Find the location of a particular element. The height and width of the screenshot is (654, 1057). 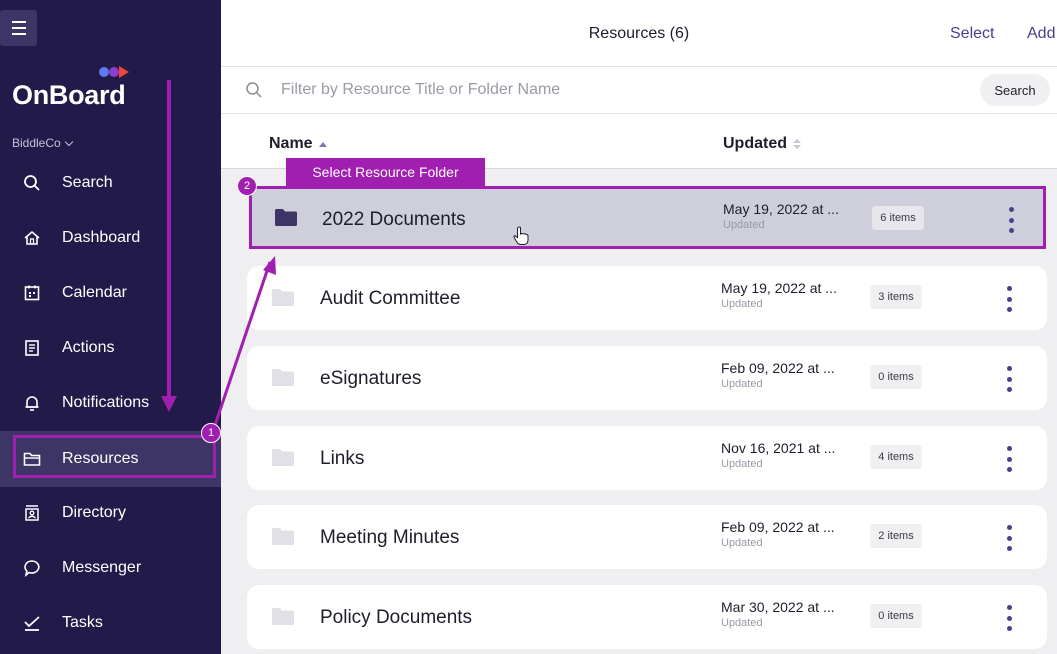

sidebar-item-label: Tasks is located at coordinates (82, 622).